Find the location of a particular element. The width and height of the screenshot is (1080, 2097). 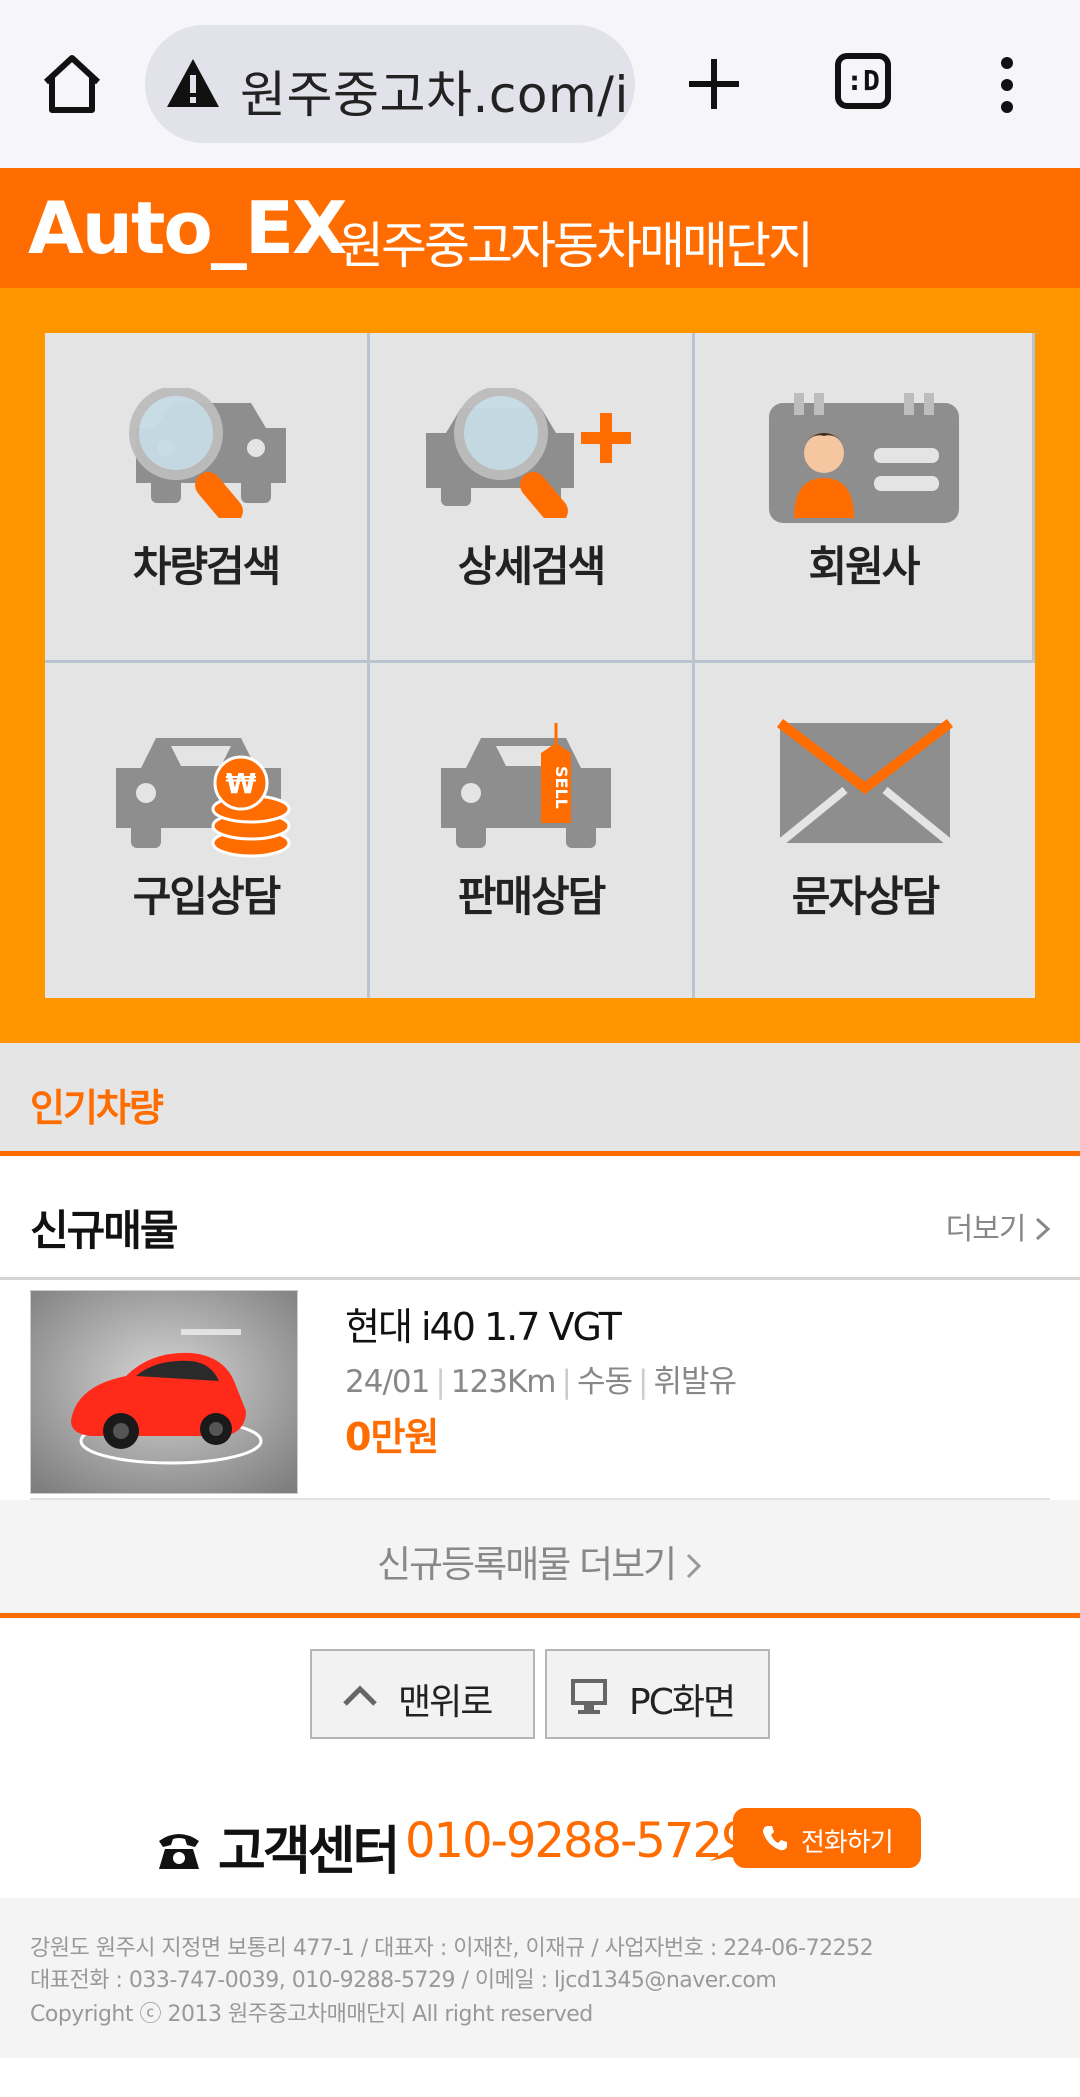

call-button-label: 전화하기 is located at coordinates (847, 1843).